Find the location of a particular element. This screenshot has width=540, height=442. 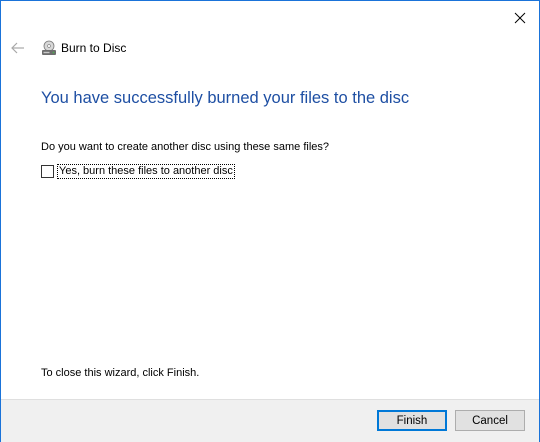

back-button is located at coordinates (18, 48).